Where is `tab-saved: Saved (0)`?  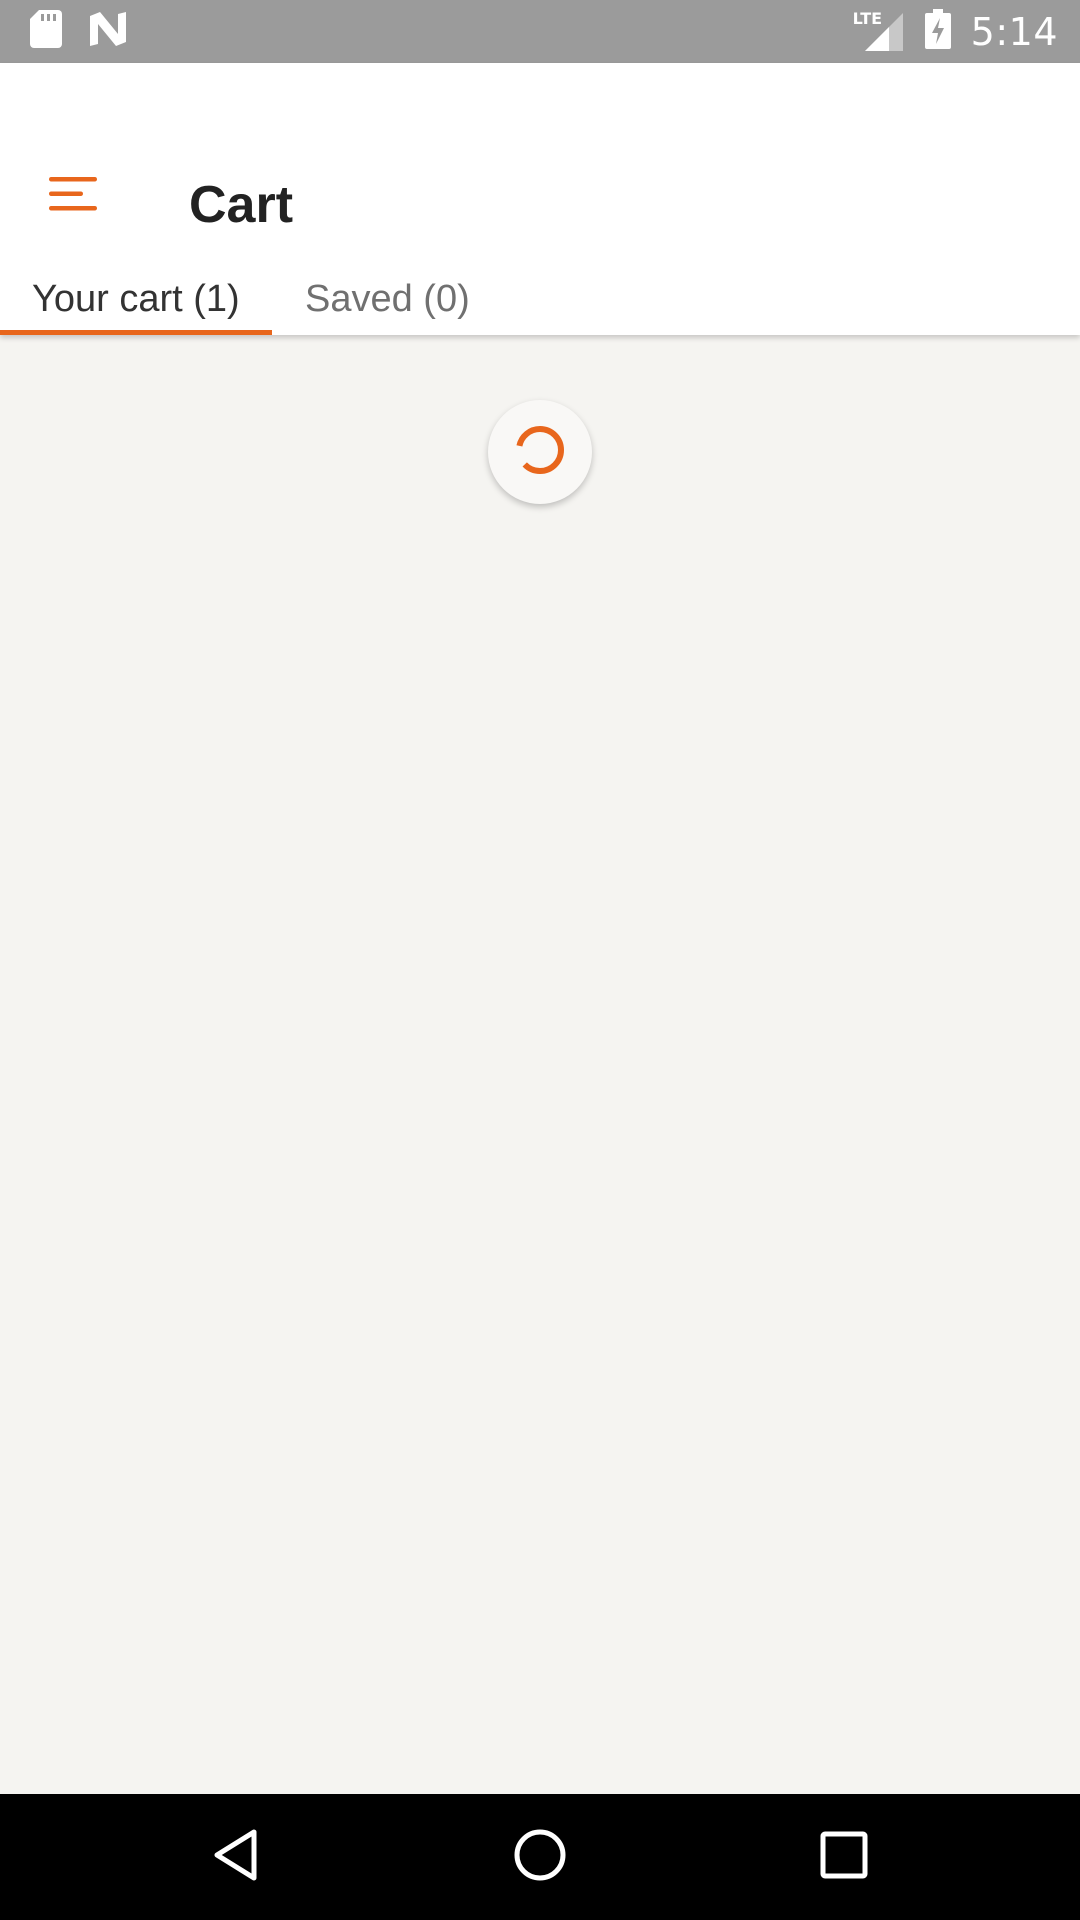
tab-saved: Saved (0) is located at coordinates (371, 304).